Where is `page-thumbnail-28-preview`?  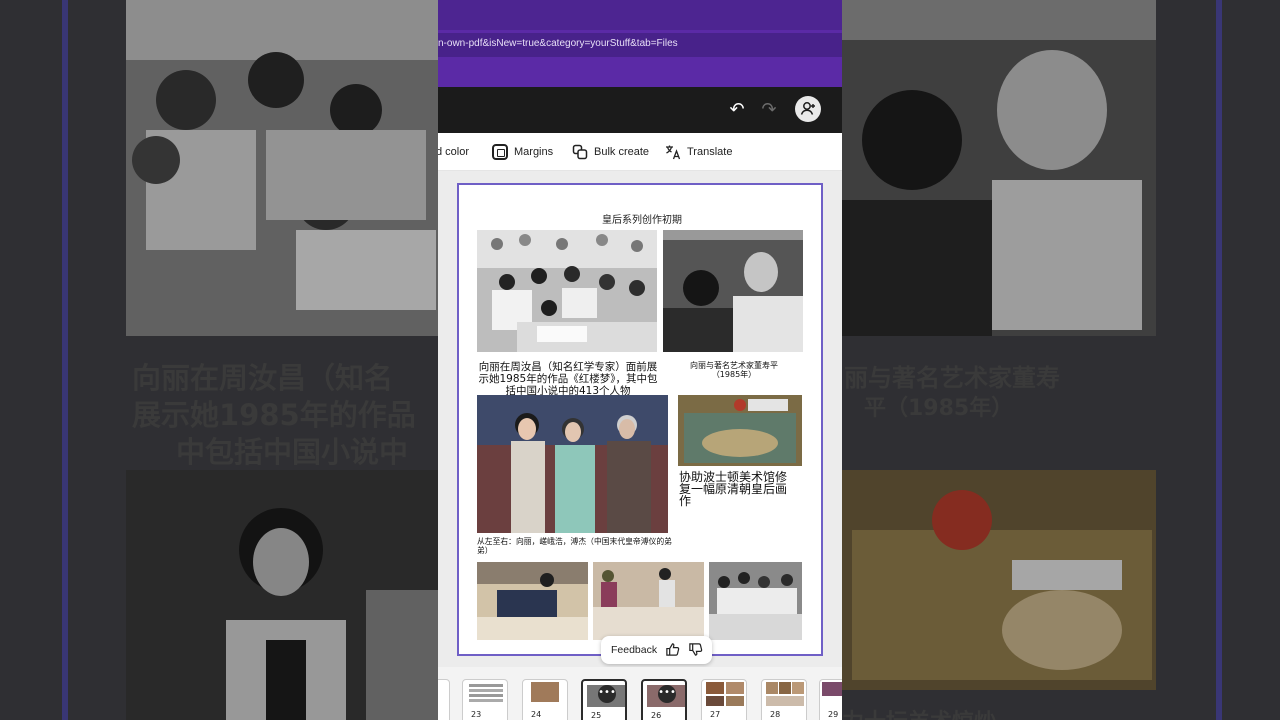
page-thumbnail-28-preview is located at coordinates (785, 694).